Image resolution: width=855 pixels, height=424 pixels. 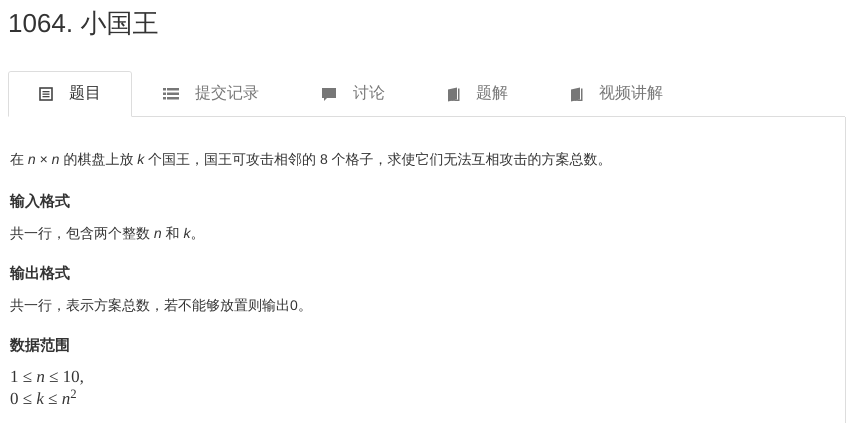 I want to click on tab: 视频讲解, so click(x=616, y=94).